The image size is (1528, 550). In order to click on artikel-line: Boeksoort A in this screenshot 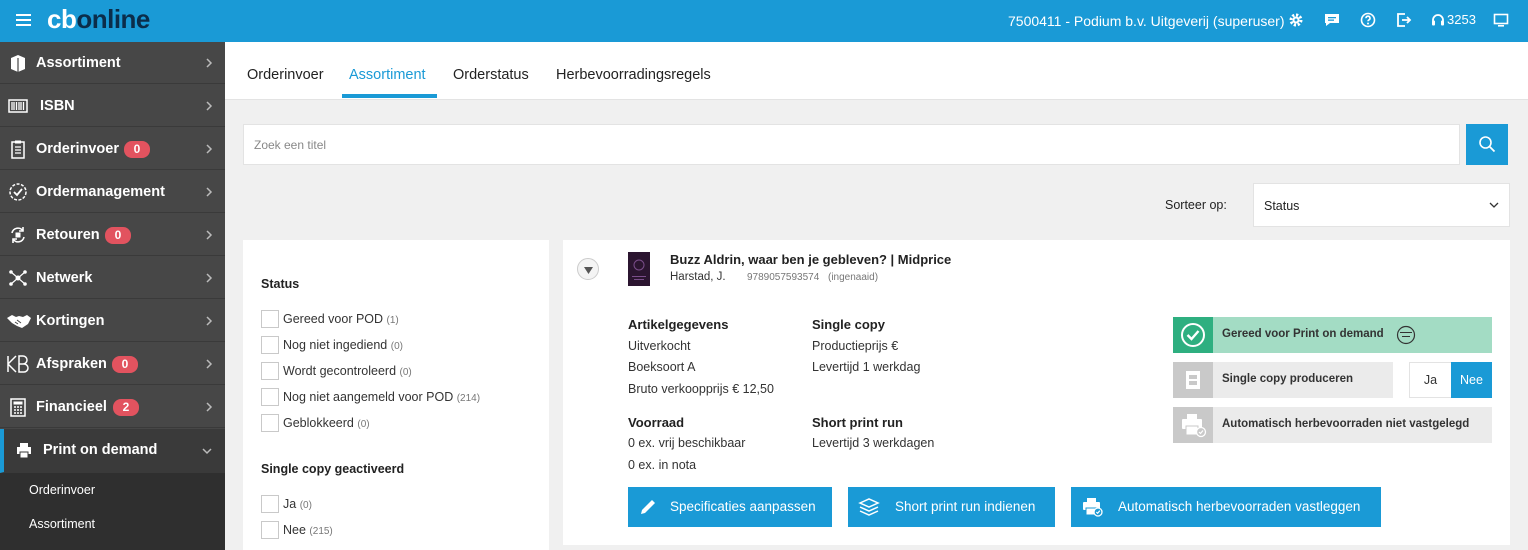, I will do `click(662, 367)`.